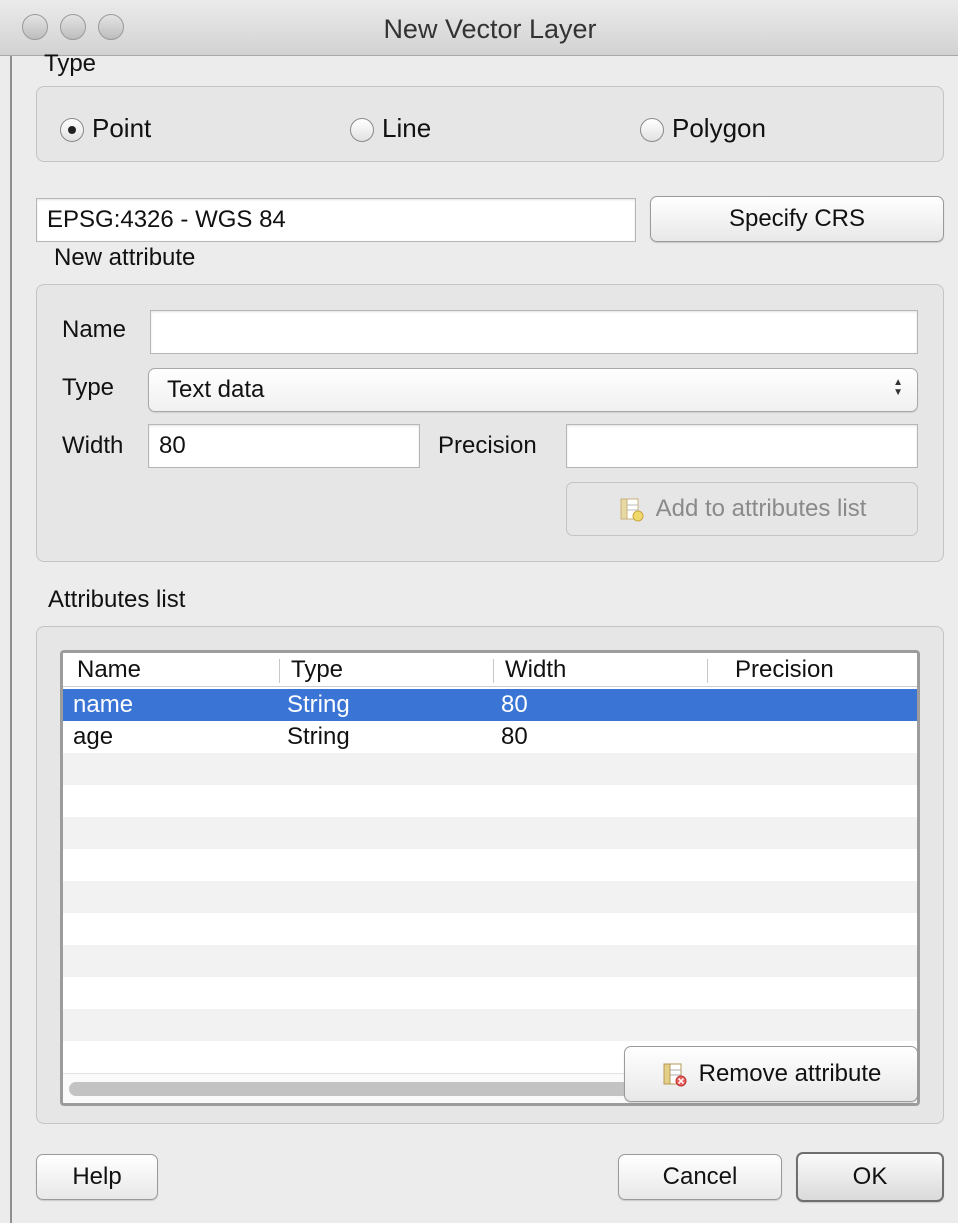 The image size is (958, 1223). I want to click on width-input: 80, so click(284, 446).